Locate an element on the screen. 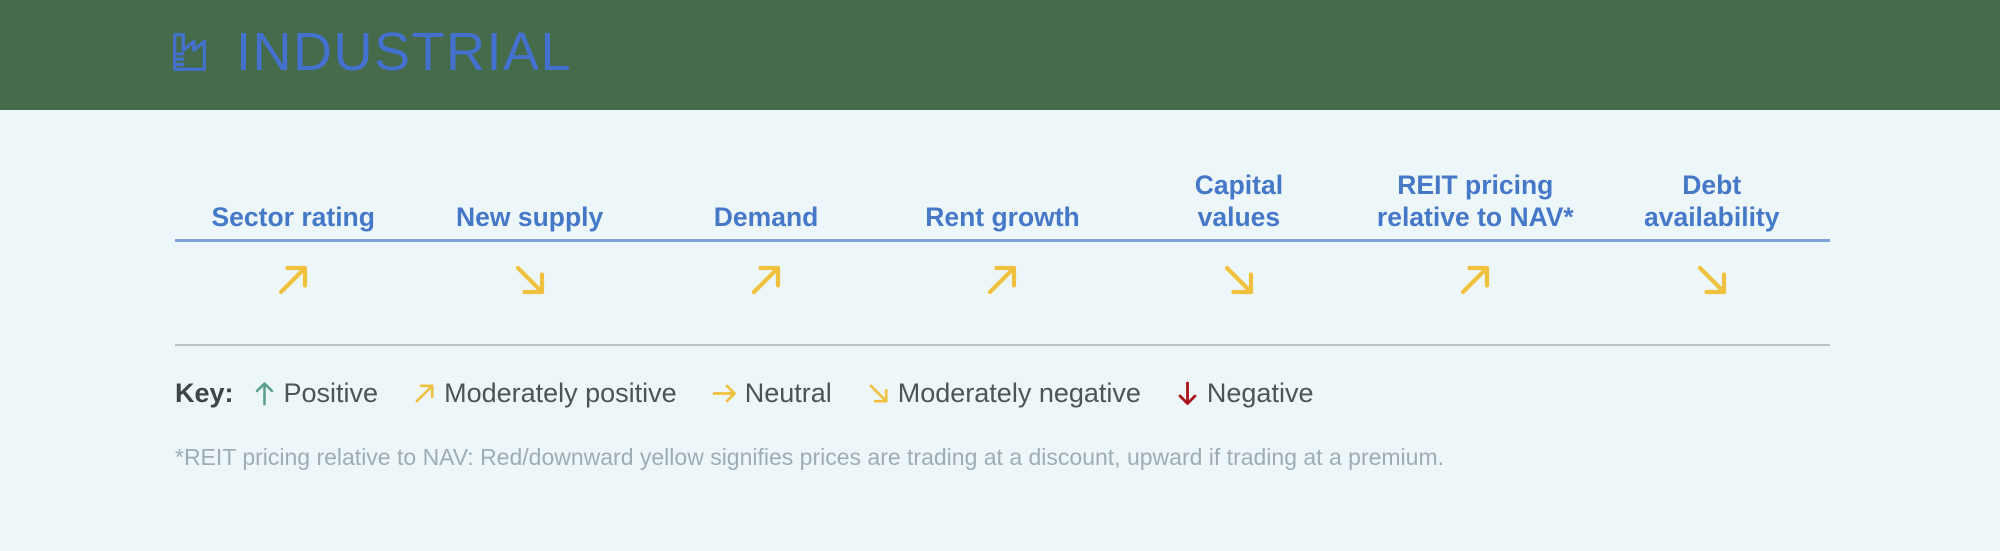 The height and width of the screenshot is (551, 2000). key-label: Key: is located at coordinates (204, 393).